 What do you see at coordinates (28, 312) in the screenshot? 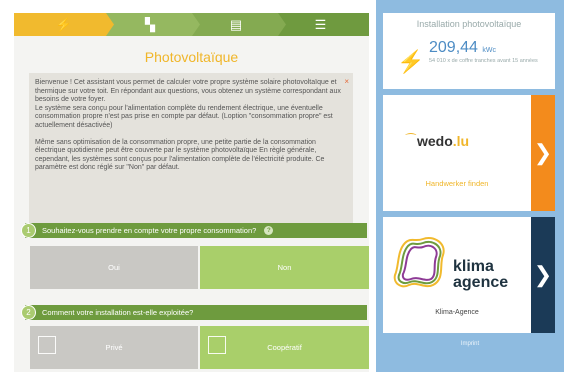
I see `question-number: 2` at bounding box center [28, 312].